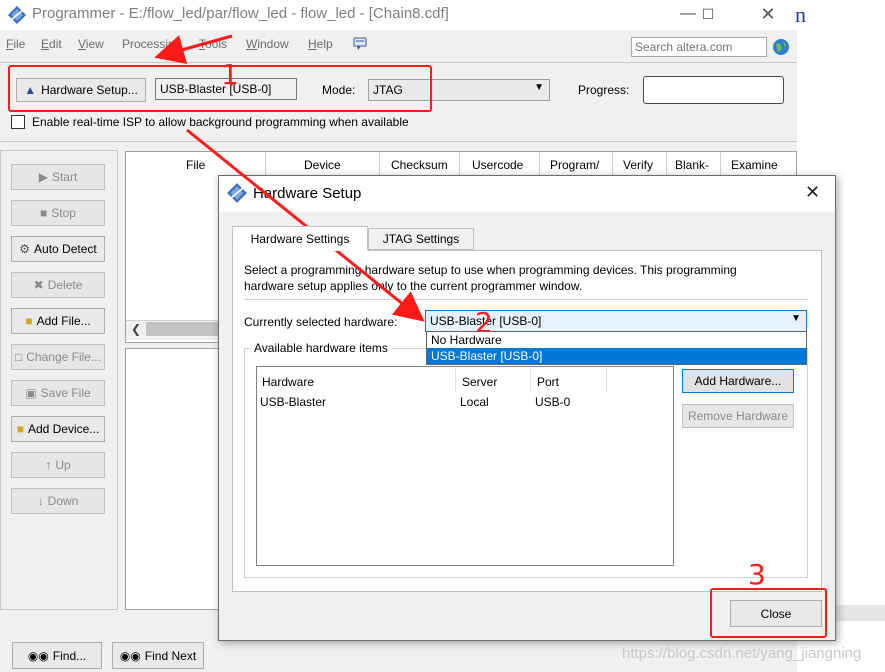  Describe the element at coordinates (307, 193) in the screenshot. I see `dialog-title: Hardware Setup` at that location.